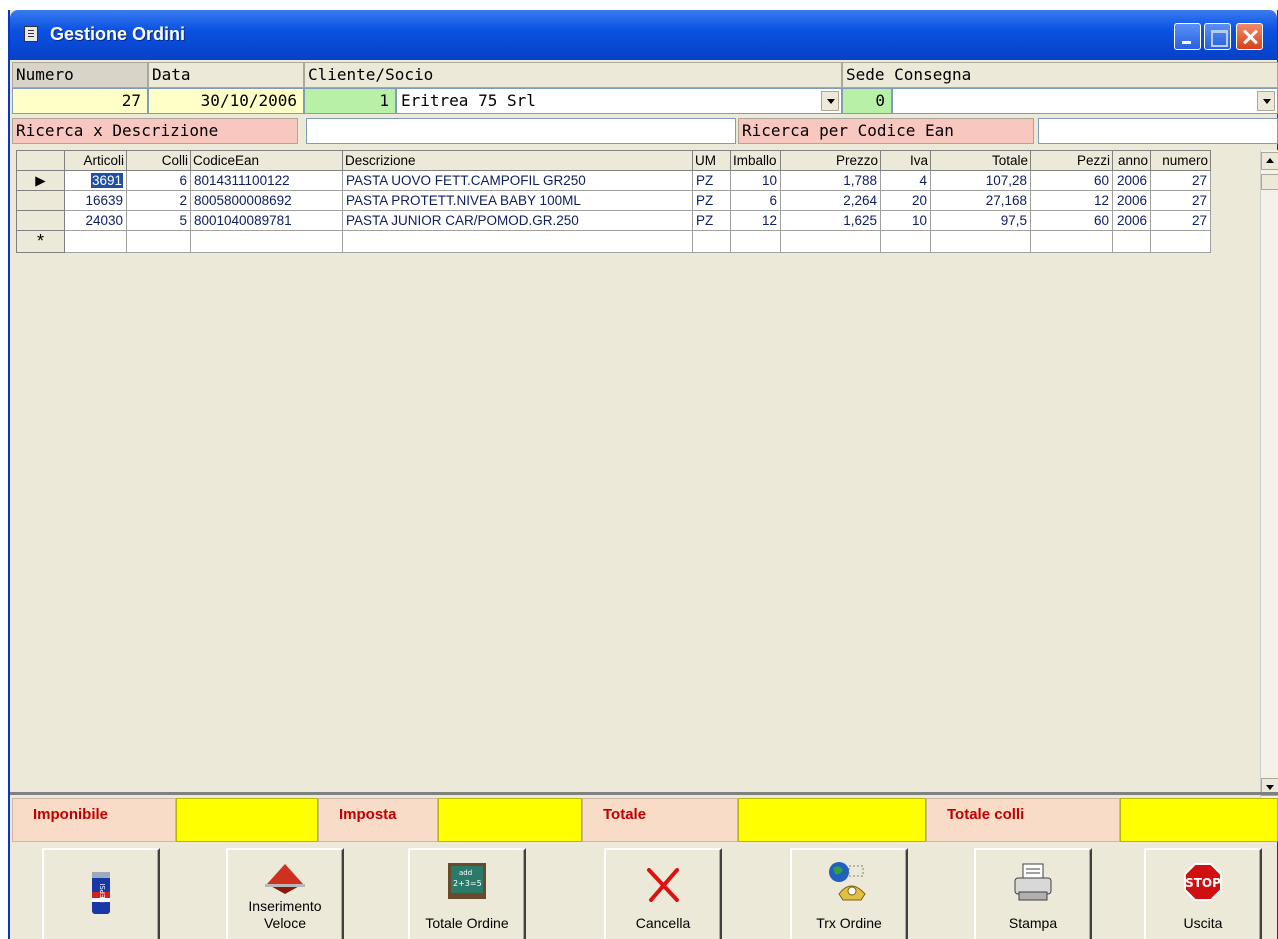  What do you see at coordinates (980, 200) in the screenshot?
I see `cell-totale: 27,168` at bounding box center [980, 200].